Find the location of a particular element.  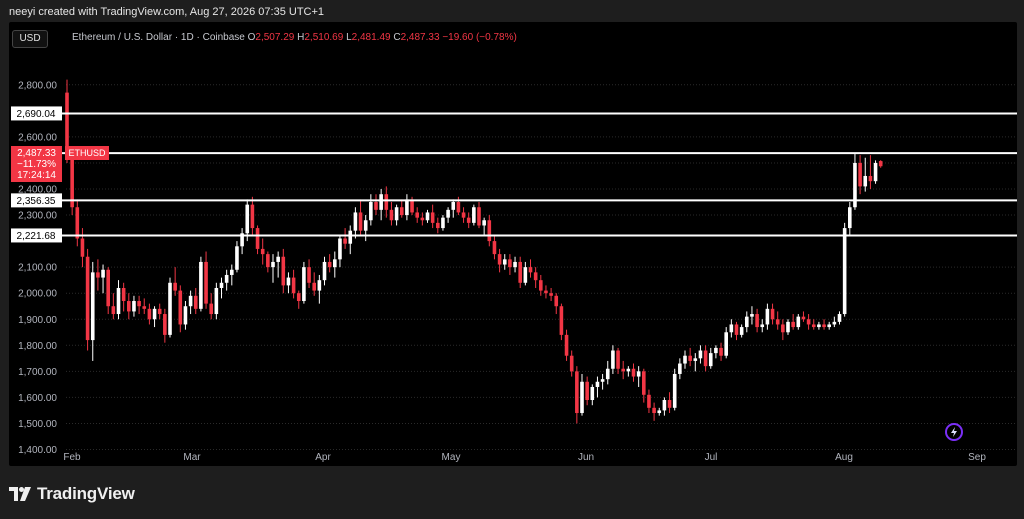

x-tick-label: May is located at coordinates (451, 457).